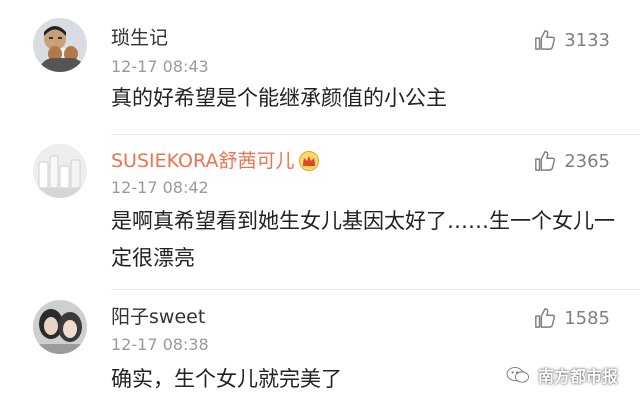 This screenshot has width=640, height=406. What do you see at coordinates (203, 161) in the screenshot?
I see `username-label: SUSIEKORA舒茜可儿` at bounding box center [203, 161].